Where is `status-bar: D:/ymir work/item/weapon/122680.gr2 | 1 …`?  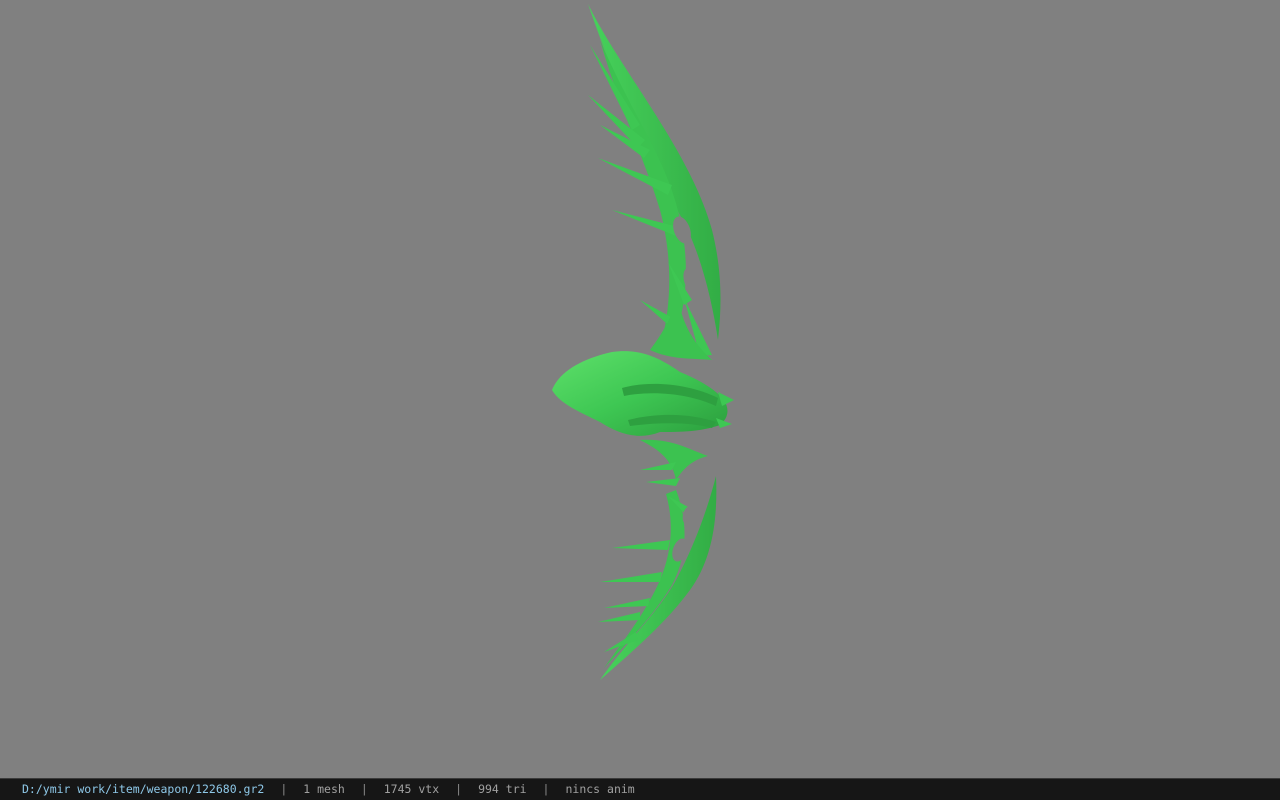 status-bar: D:/ymir work/item/weapon/122680.gr2 | 1 … is located at coordinates (640, 789).